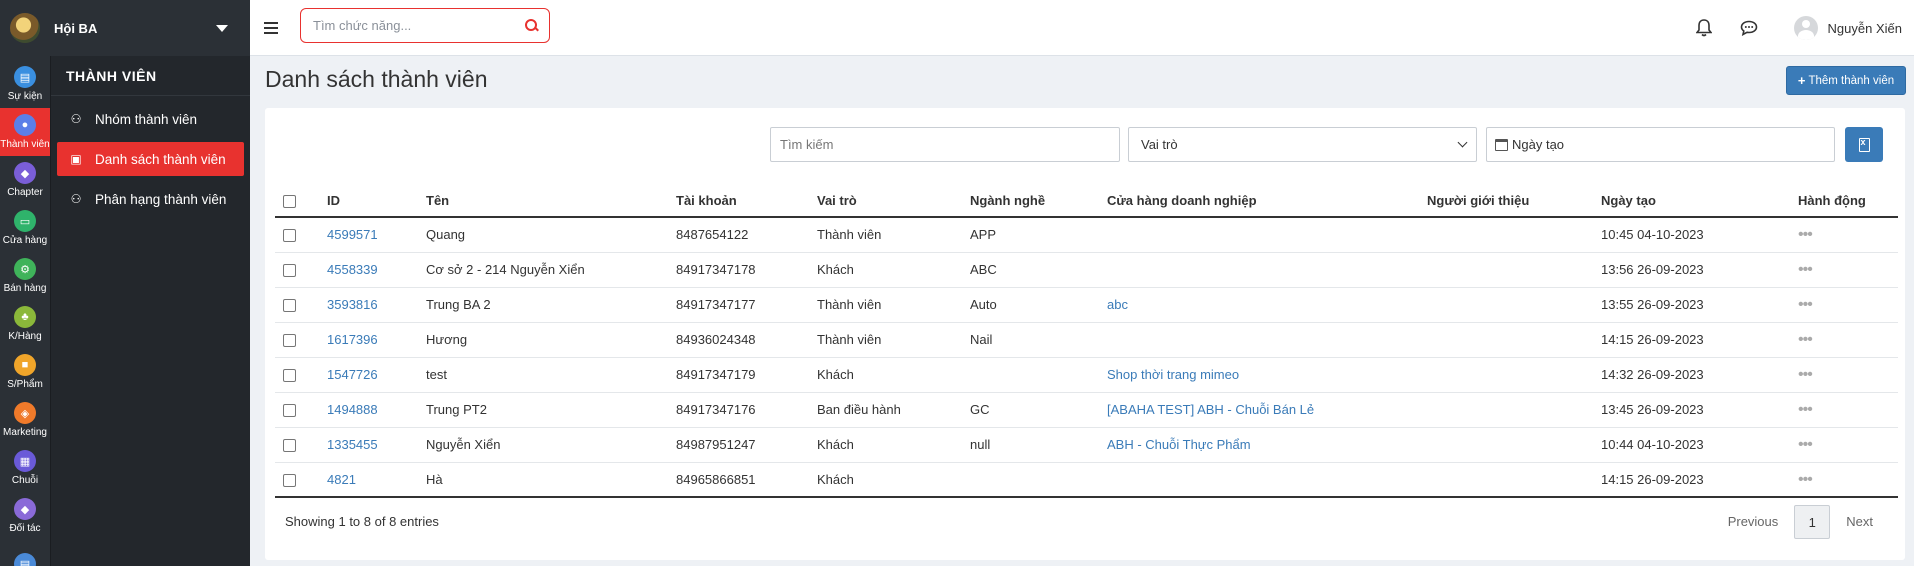  I want to click on date-filter: Ngày tạo, so click(1660, 144).